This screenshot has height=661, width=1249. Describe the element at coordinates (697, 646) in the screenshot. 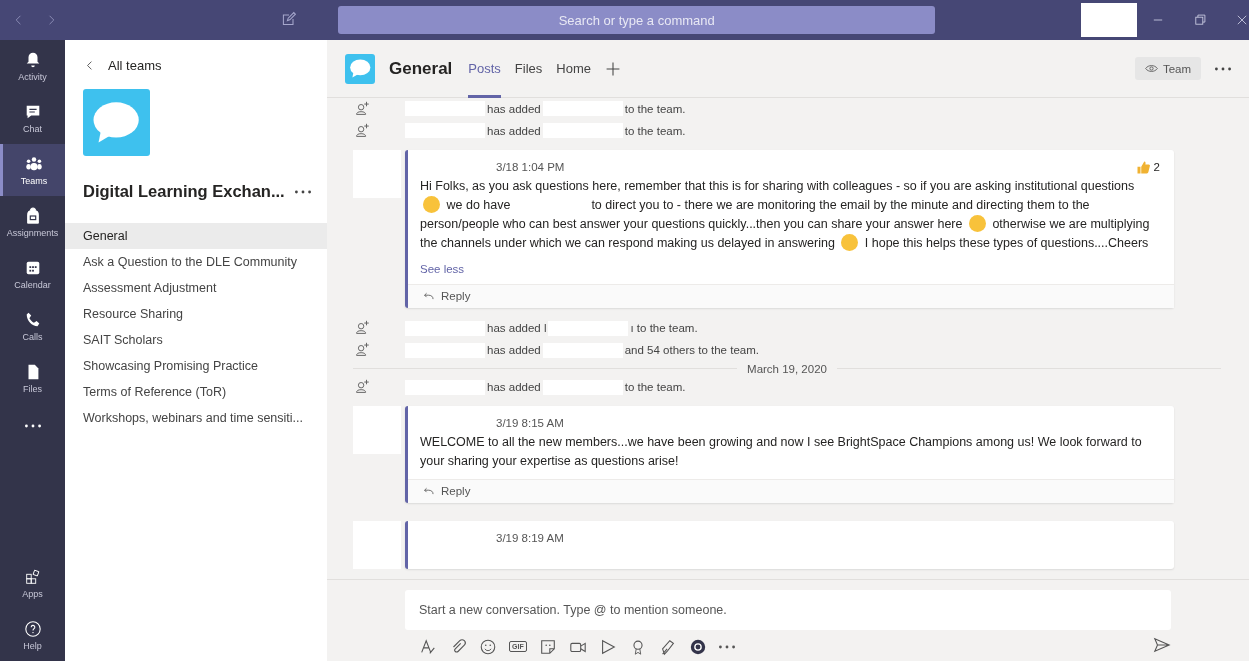

I see `app-icon` at that location.